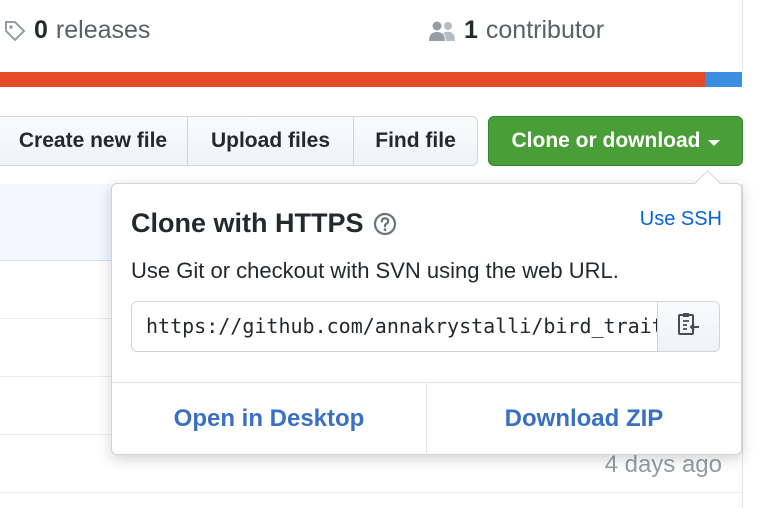  I want to click on releases-link: 0 releases, so click(77, 30).